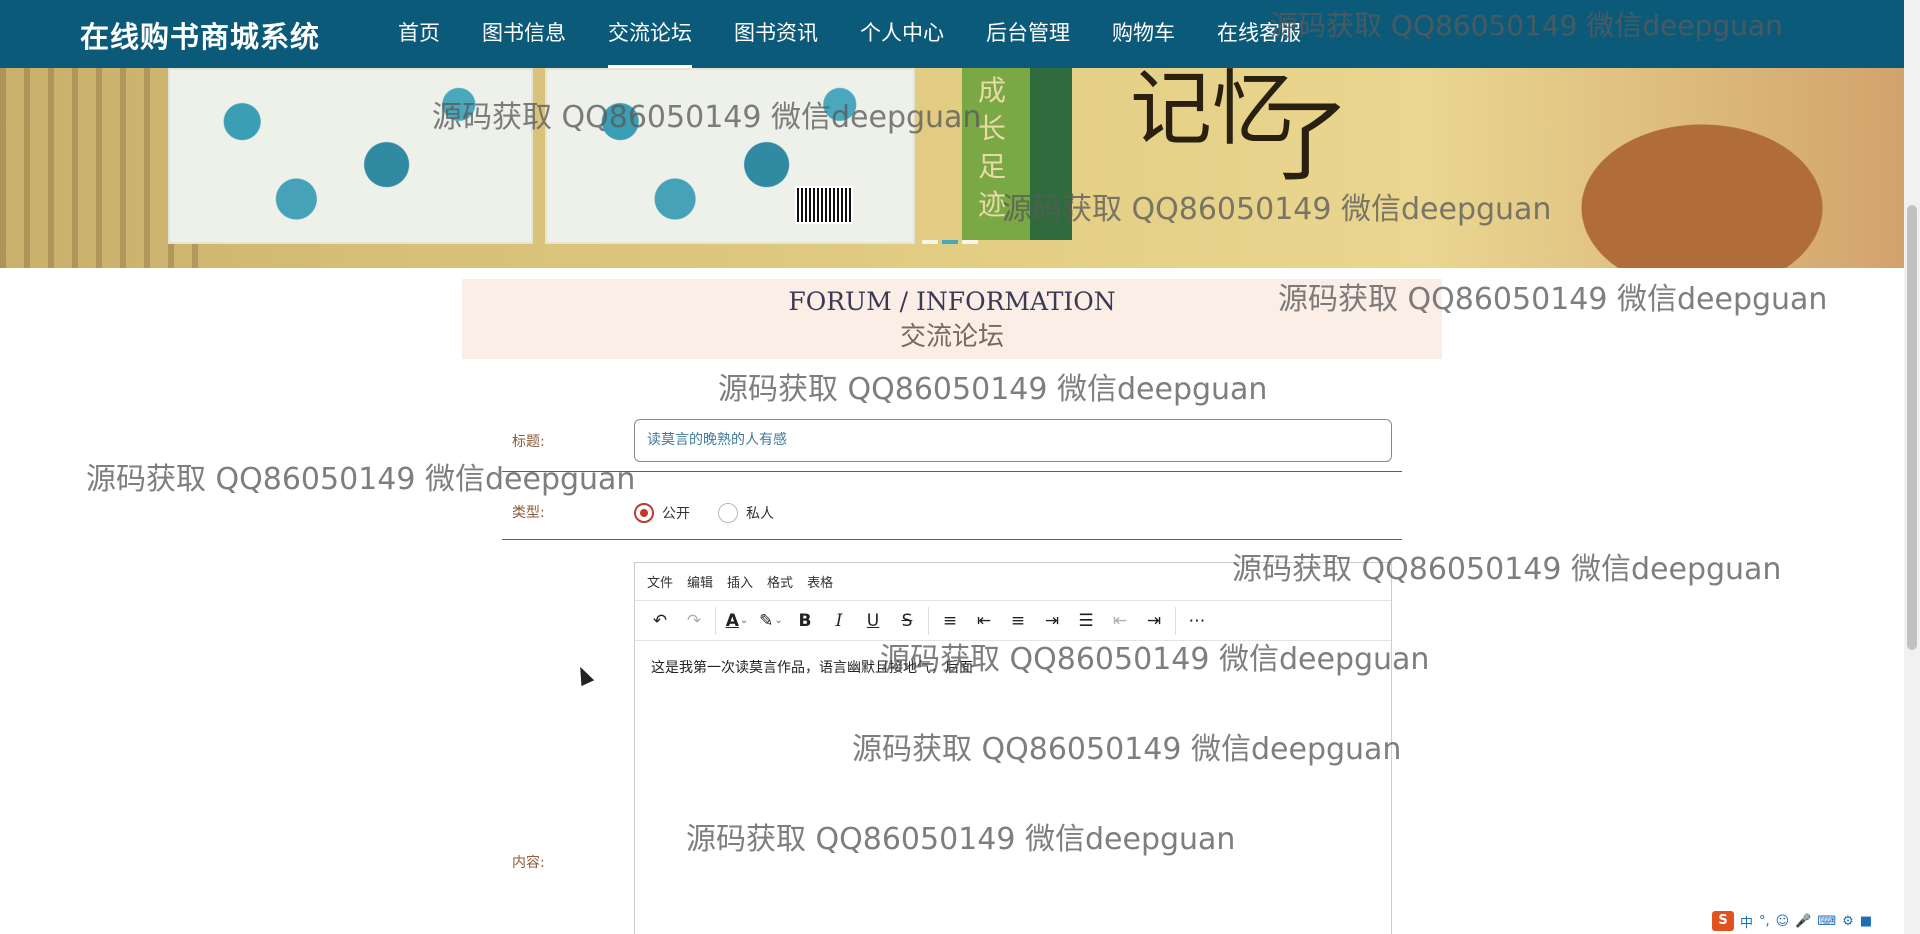 The width and height of the screenshot is (1920, 934). I want to click on emoji-icon: ☺, so click(1783, 921).